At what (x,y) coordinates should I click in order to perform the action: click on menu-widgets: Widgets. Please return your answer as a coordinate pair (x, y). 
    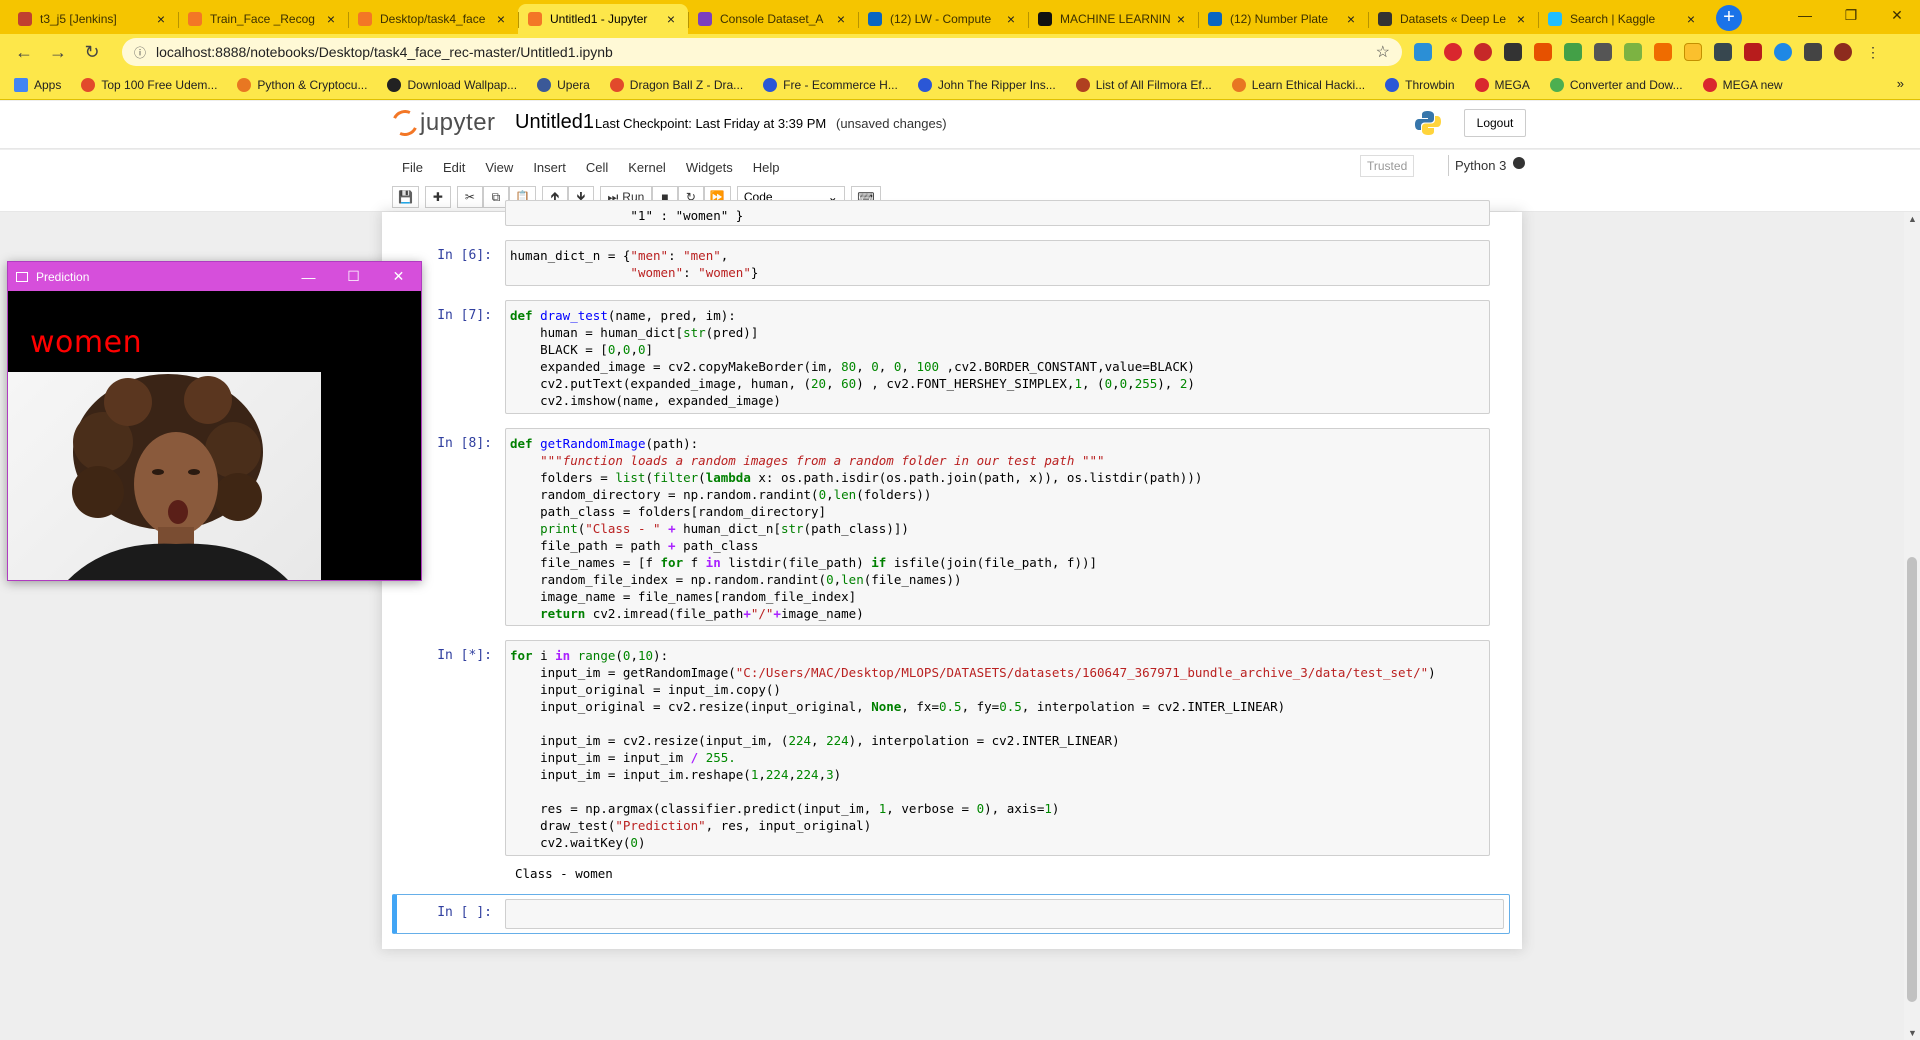
    Looking at the image, I should click on (709, 167).